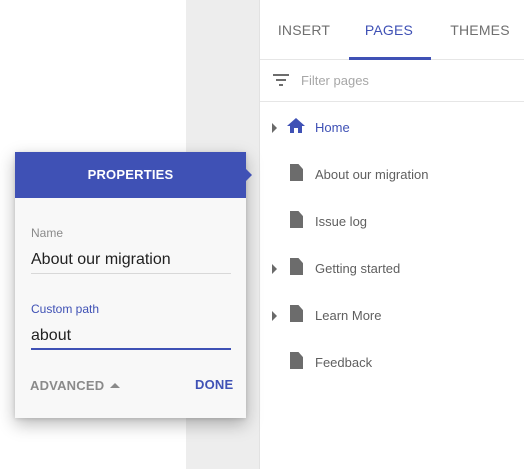 The width and height of the screenshot is (524, 469). I want to click on advanced-button: ADVANCED, so click(67, 385).